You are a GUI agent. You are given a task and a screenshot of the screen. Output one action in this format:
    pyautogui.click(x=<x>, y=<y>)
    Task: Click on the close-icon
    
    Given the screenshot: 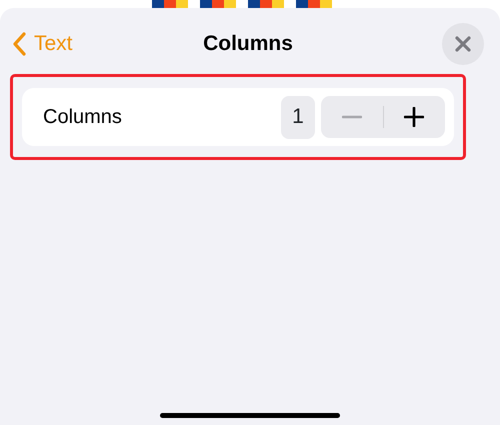 What is the action you would take?
    pyautogui.click(x=463, y=44)
    